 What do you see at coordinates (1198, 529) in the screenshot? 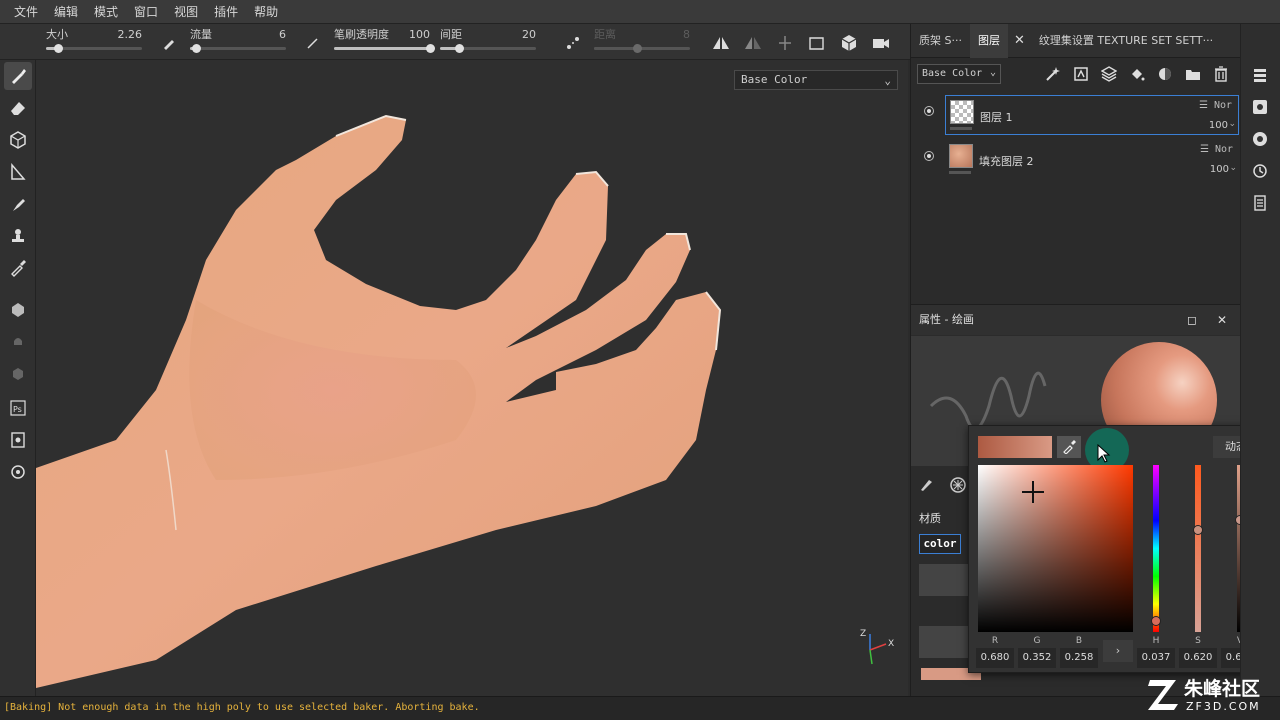
I see `saturation-slider-knob` at bounding box center [1198, 529].